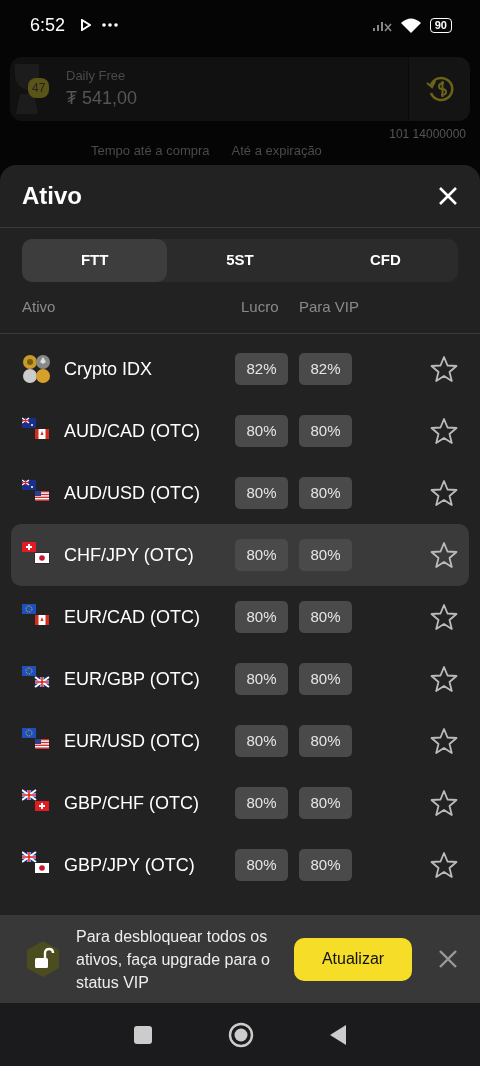 Image resolution: width=480 pixels, height=1066 pixels. What do you see at coordinates (130, 865) in the screenshot?
I see `asset-name: GBP/JPY (OTC)` at bounding box center [130, 865].